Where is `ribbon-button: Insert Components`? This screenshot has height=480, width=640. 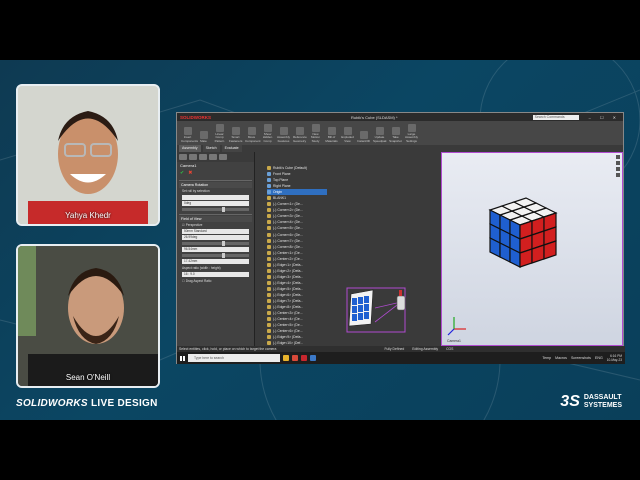 ribbon-button: Insert Components is located at coordinates (189, 135).